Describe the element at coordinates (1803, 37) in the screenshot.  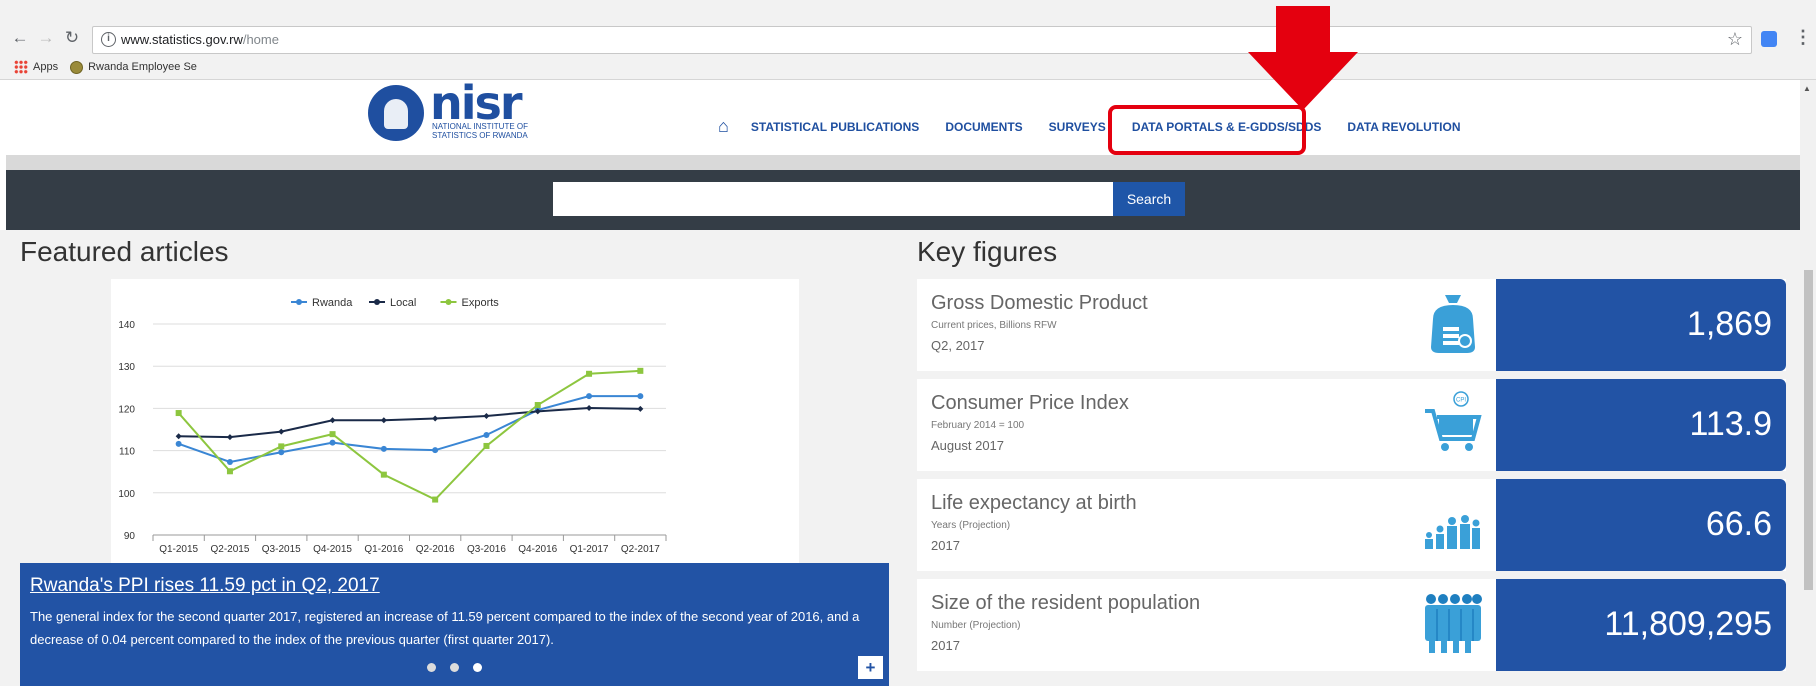
I see `kebab-menu-icon: ⋮` at that location.